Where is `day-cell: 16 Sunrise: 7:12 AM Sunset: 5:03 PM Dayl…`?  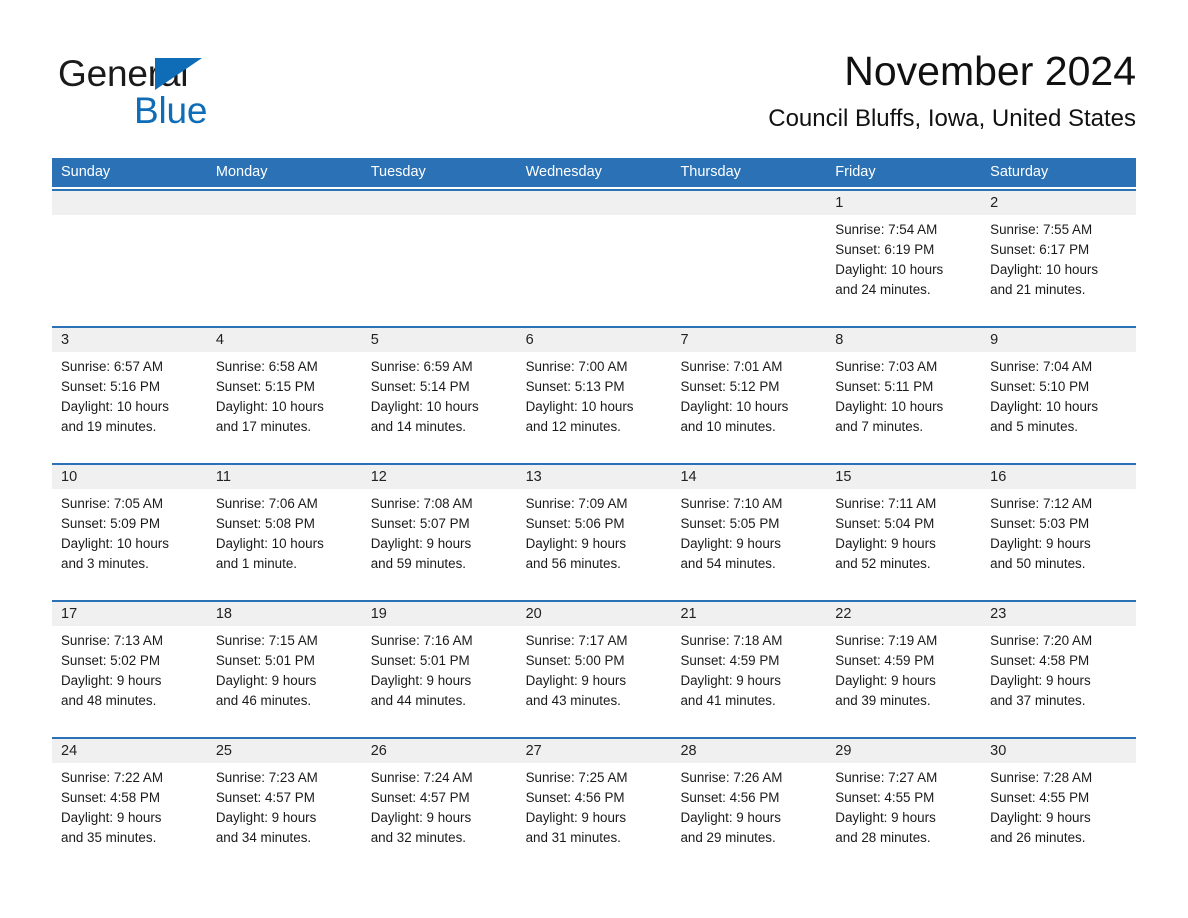 day-cell: 16 Sunrise: 7:12 AM Sunset: 5:03 PM Dayl… is located at coordinates (1059, 526).